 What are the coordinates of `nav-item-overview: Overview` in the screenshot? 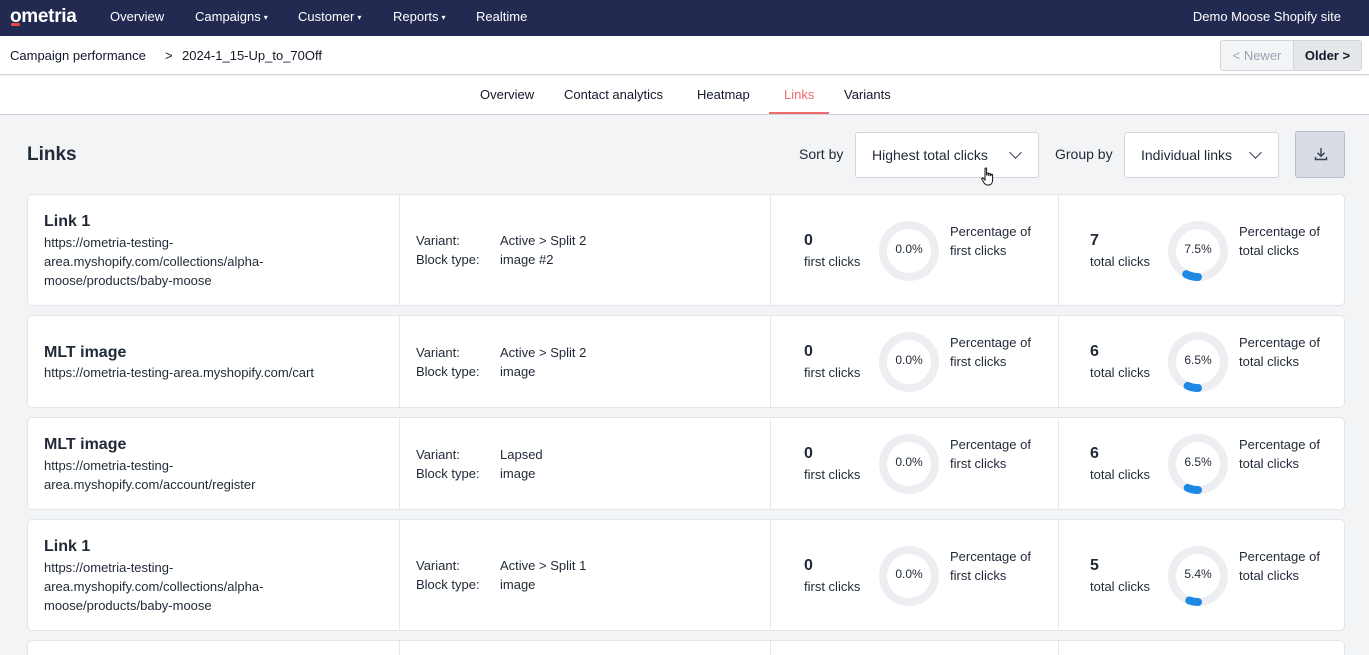 It's located at (137, 16).